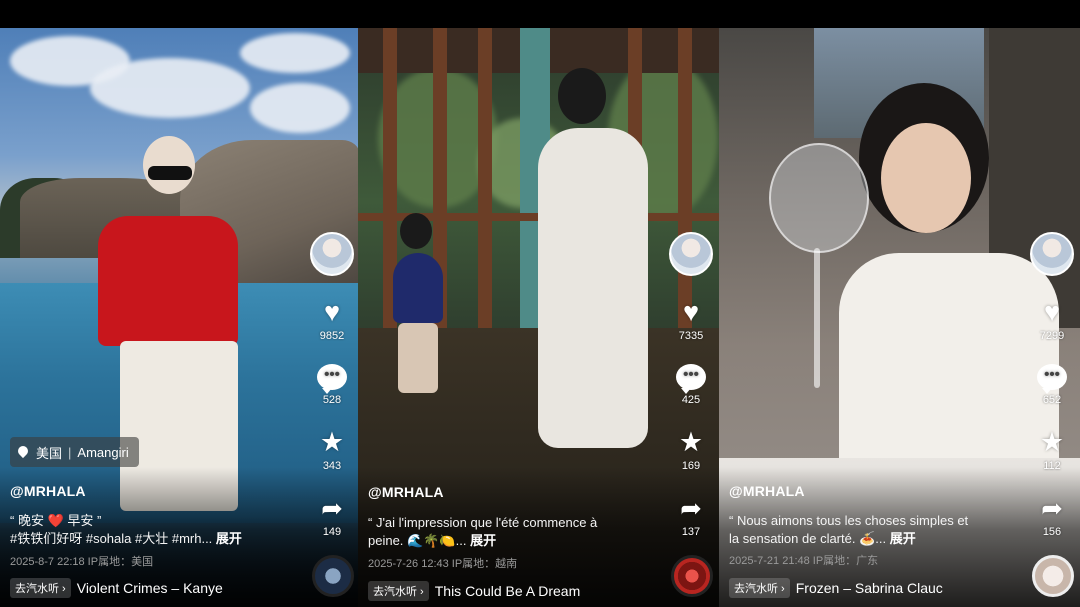  What do you see at coordinates (1052, 336) in the screenshot?
I see `like-count: 7299` at bounding box center [1052, 336].